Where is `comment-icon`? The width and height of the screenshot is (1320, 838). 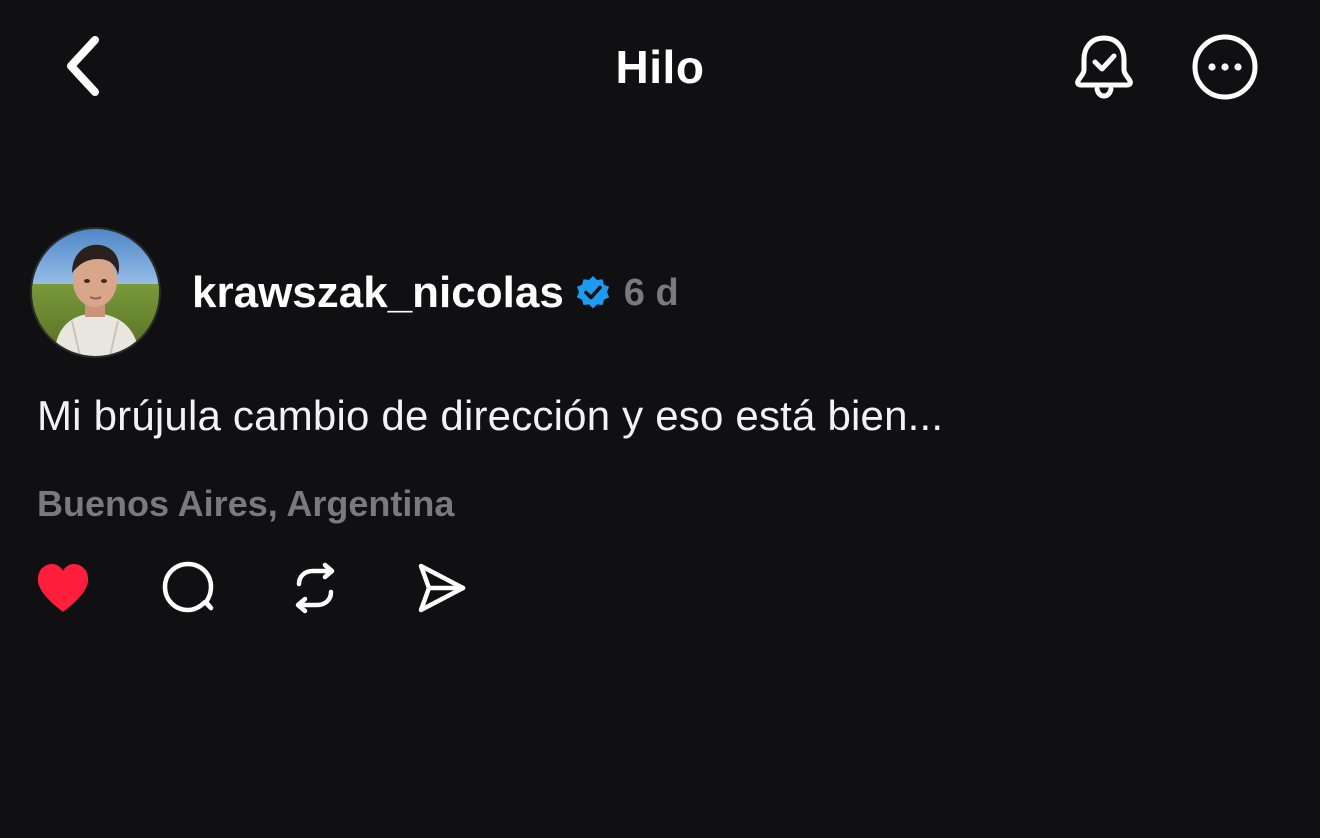
comment-icon is located at coordinates (188, 587).